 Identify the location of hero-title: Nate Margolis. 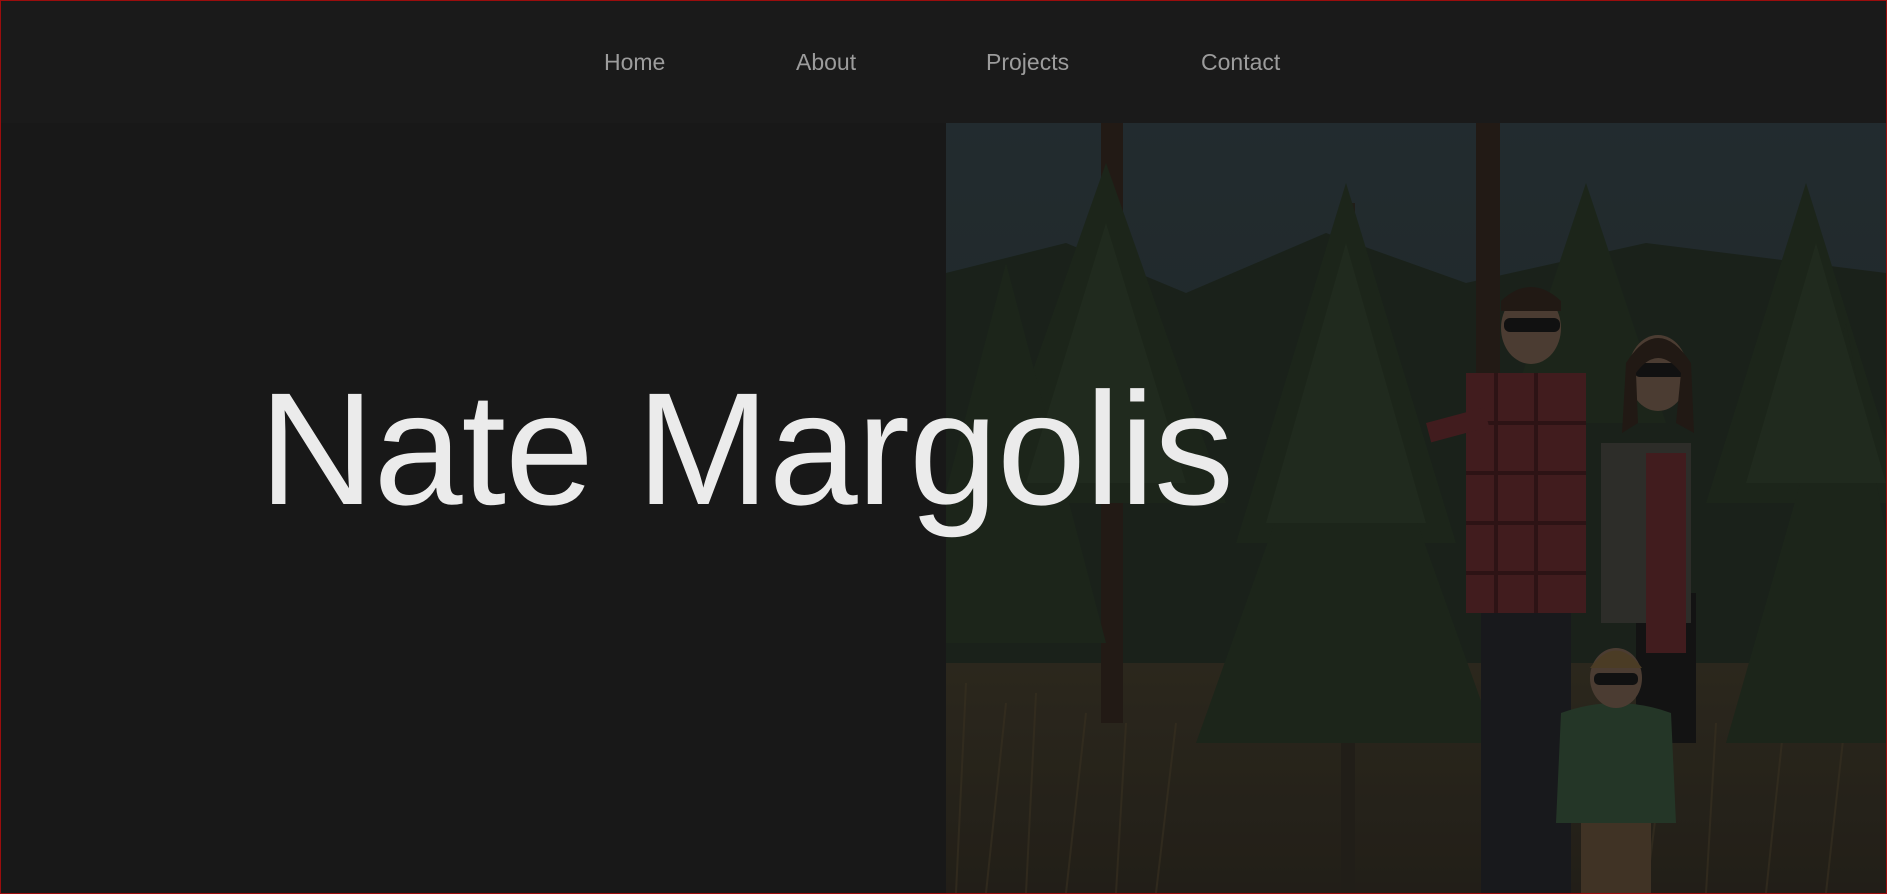
(746, 448).